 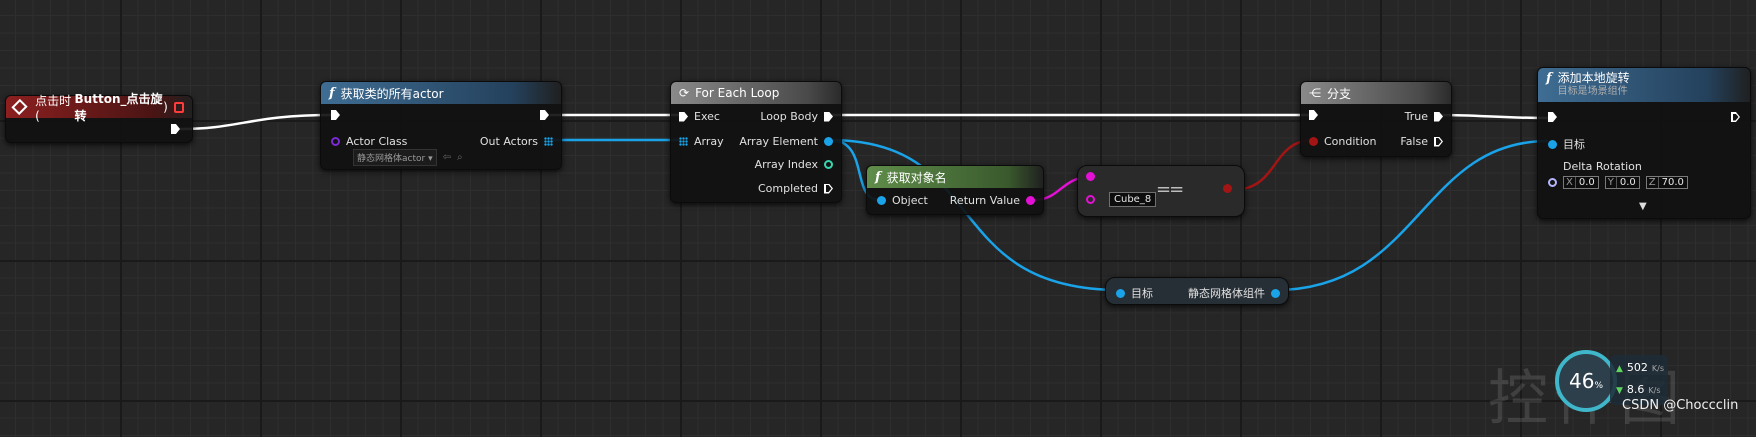 I want to click on exec-wire-branch-rotation, so click(x=1494, y=116).